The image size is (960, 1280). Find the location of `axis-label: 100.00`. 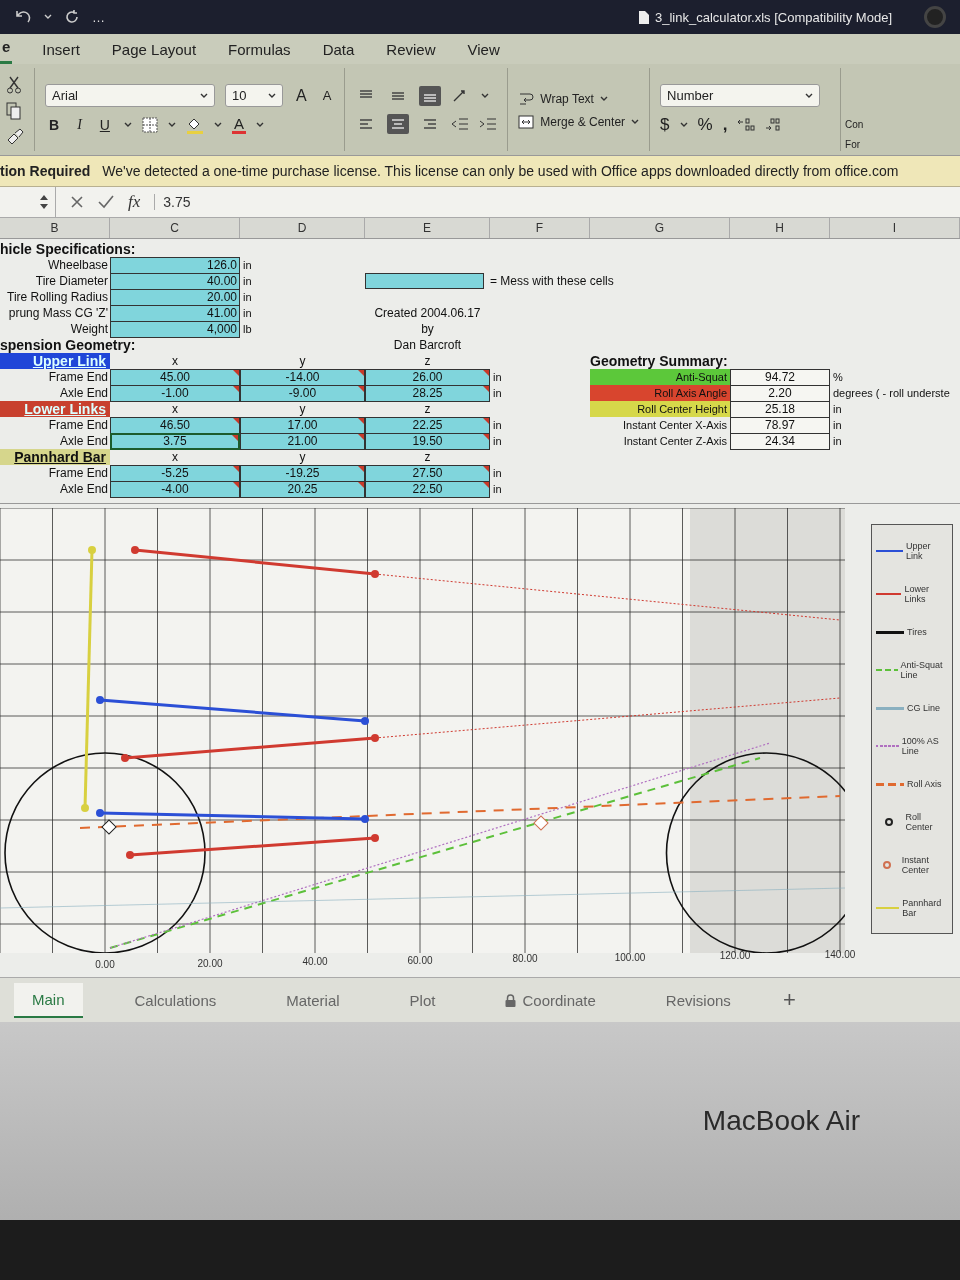

axis-label: 100.00 is located at coordinates (630, 957).